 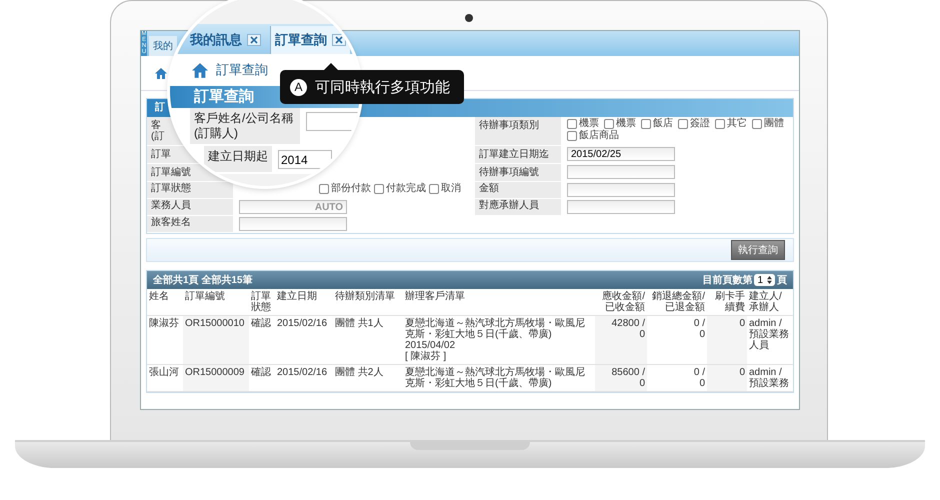 What do you see at coordinates (165, 302) in the screenshot?
I see `column-header: 姓名` at bounding box center [165, 302].